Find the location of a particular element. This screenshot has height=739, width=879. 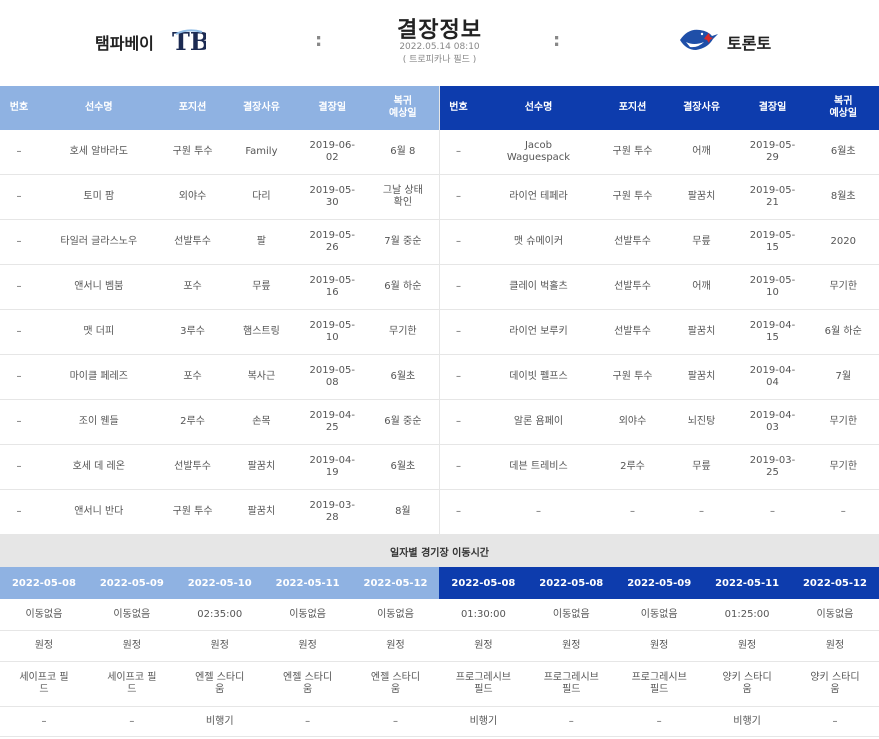

row-injury-date: 2019-05- 30 is located at coordinates (332, 196).